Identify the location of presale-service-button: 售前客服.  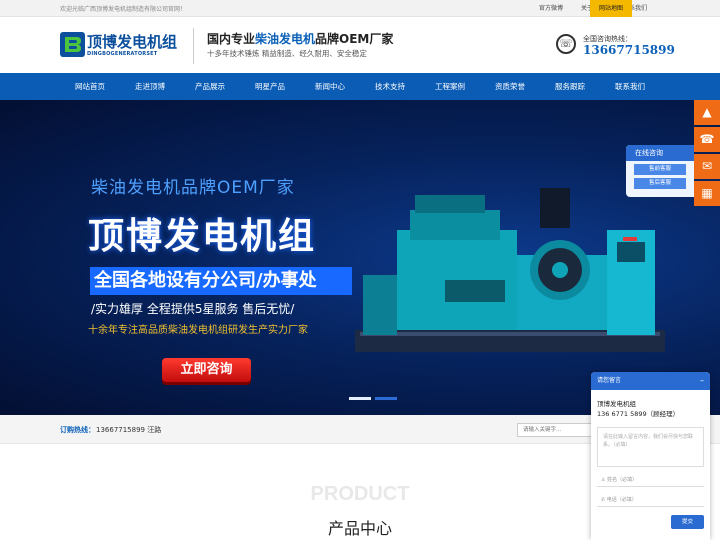
(660, 169).